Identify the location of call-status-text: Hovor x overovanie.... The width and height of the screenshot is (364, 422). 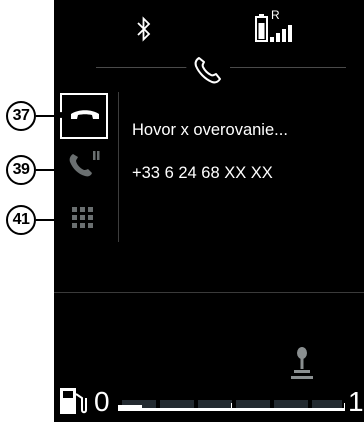
(210, 130).